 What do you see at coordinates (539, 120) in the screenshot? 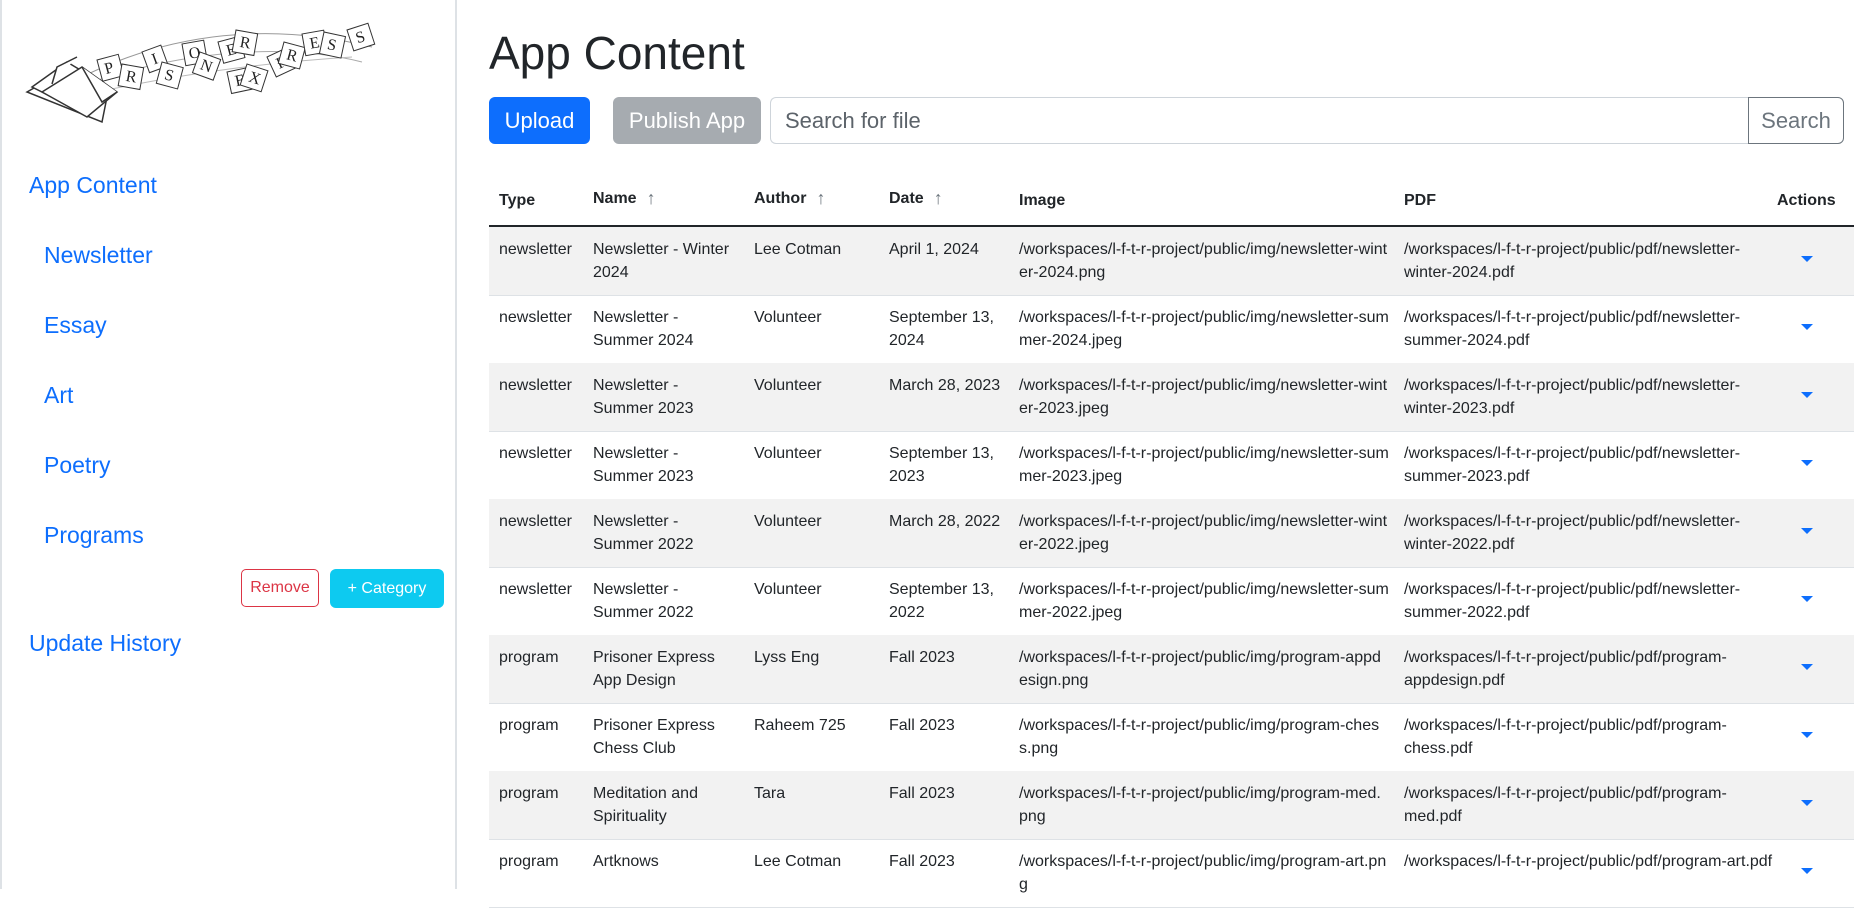
I see `upload-button: Upload` at bounding box center [539, 120].